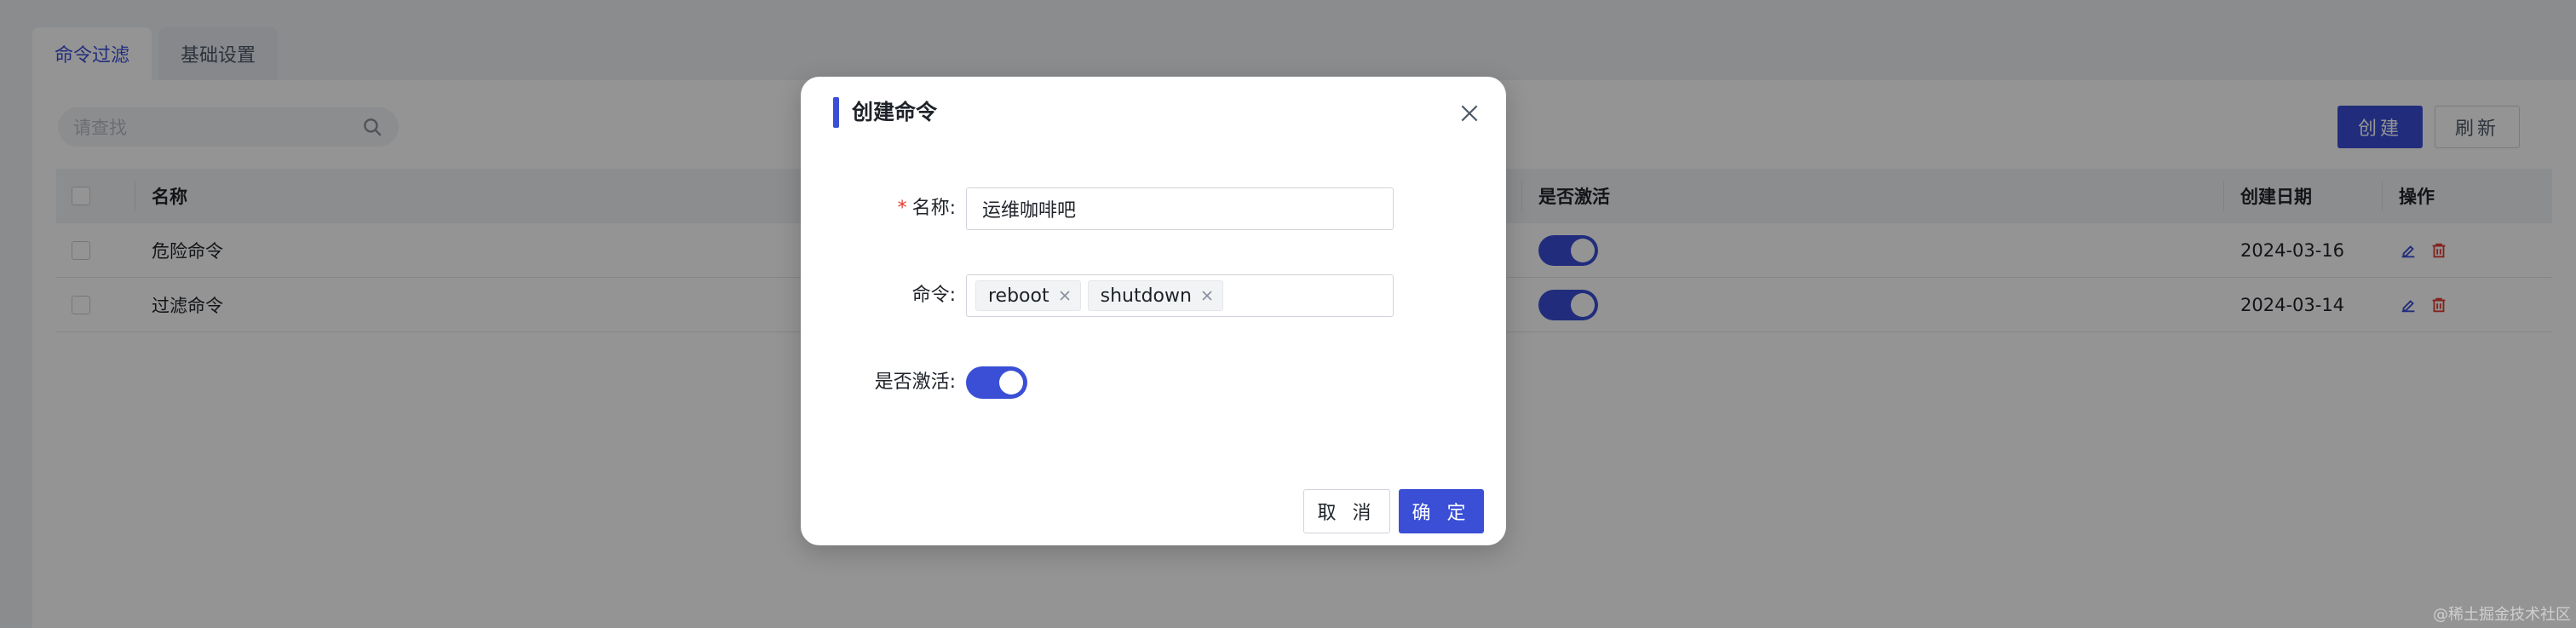 The width and height of the screenshot is (2576, 628). Describe the element at coordinates (1180, 208) in the screenshot. I see `name-field: 运维咖啡吧` at that location.